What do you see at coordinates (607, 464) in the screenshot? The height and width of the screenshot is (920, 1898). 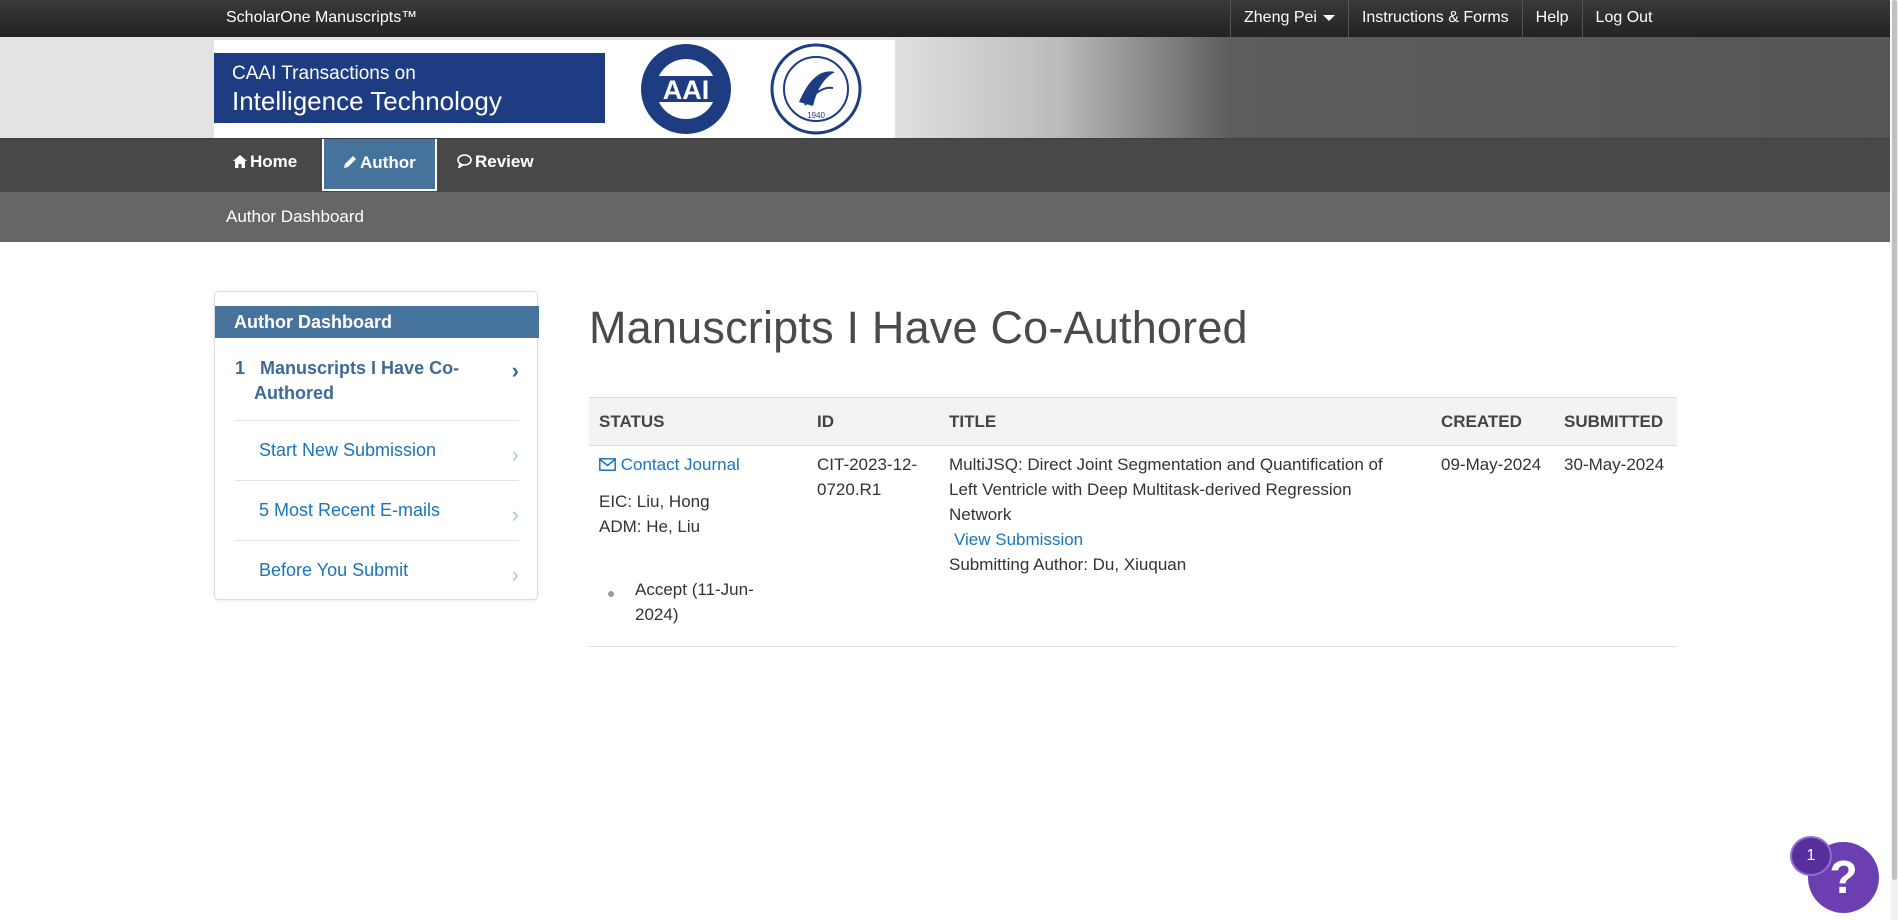 I see `envelope-icon` at bounding box center [607, 464].